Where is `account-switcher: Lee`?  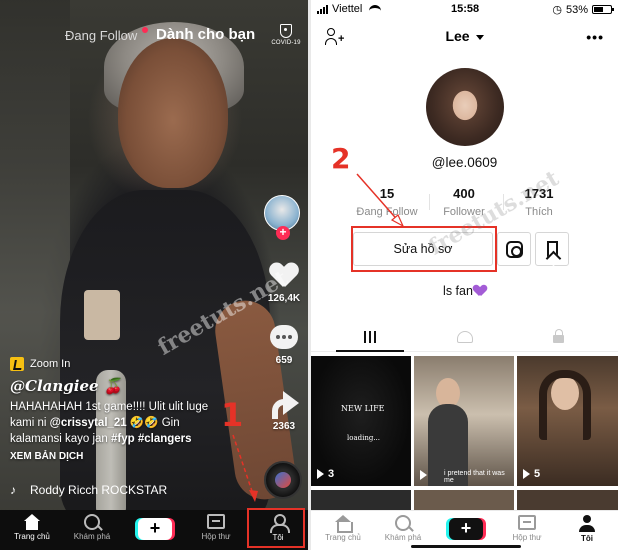
account-switcher: Lee is located at coordinates (464, 36).